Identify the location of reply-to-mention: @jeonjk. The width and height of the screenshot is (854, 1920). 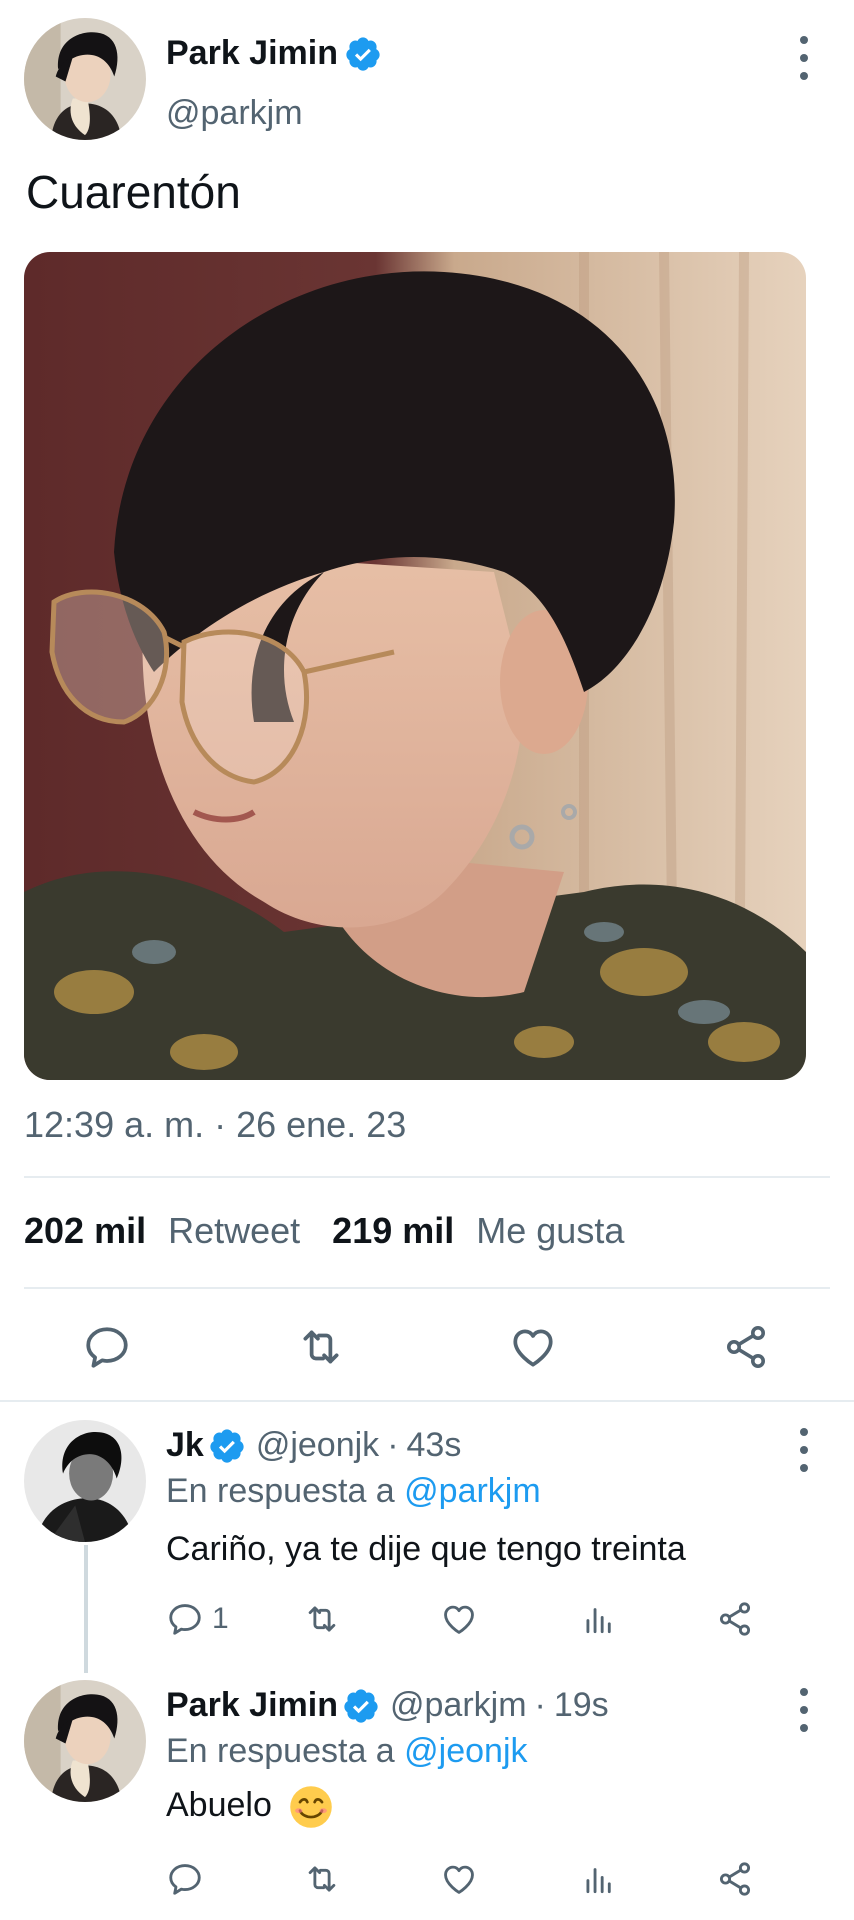
(465, 1751).